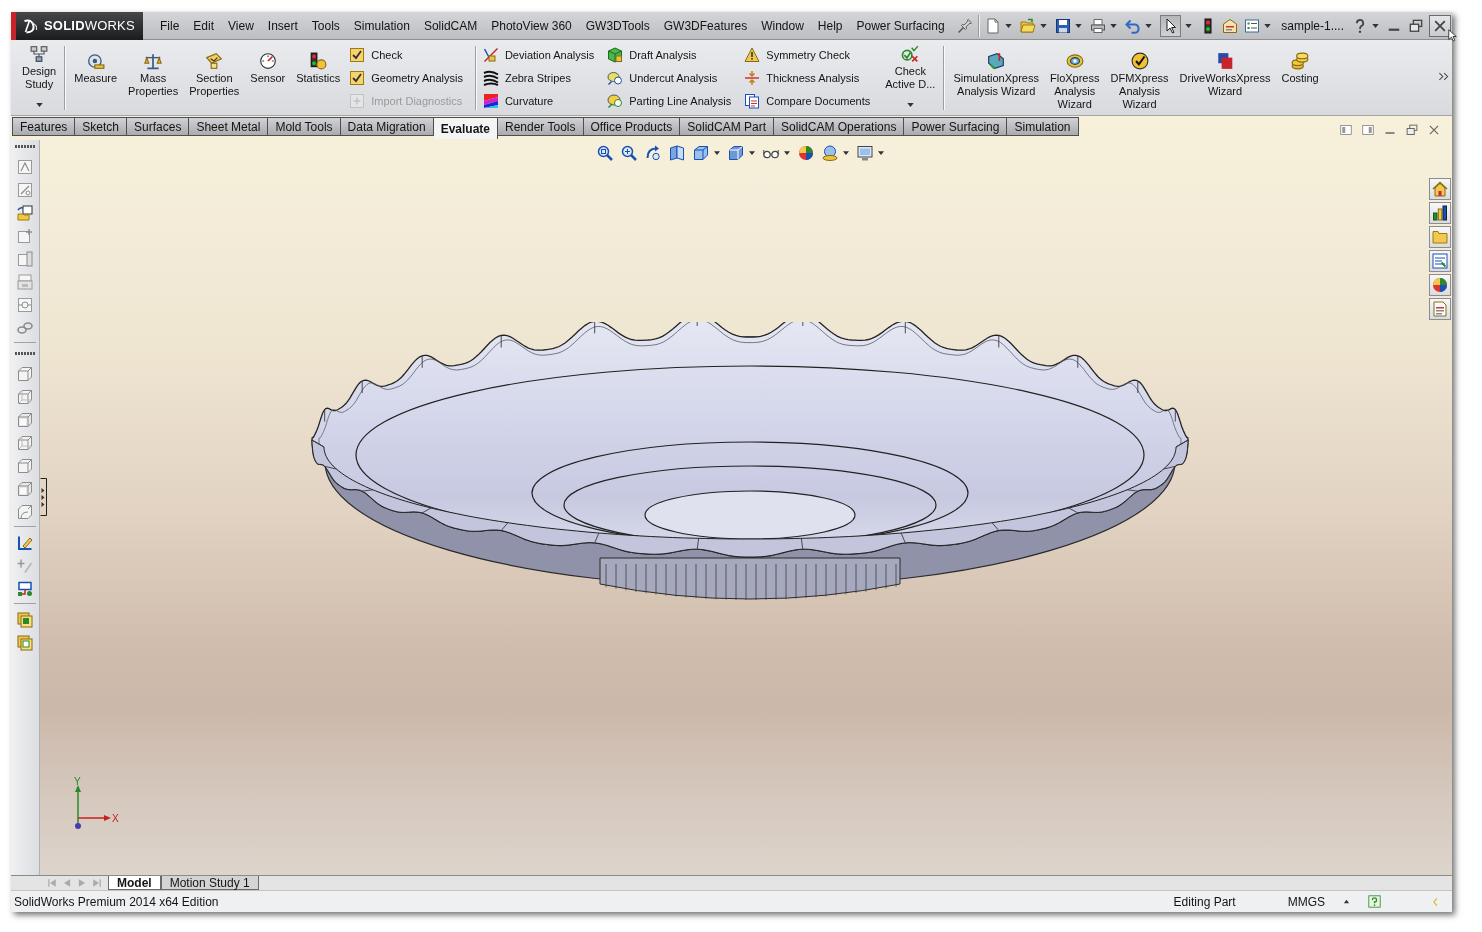 The image size is (1482, 932). What do you see at coordinates (1300, 78) in the screenshot?
I see `tool-button: Costing` at bounding box center [1300, 78].